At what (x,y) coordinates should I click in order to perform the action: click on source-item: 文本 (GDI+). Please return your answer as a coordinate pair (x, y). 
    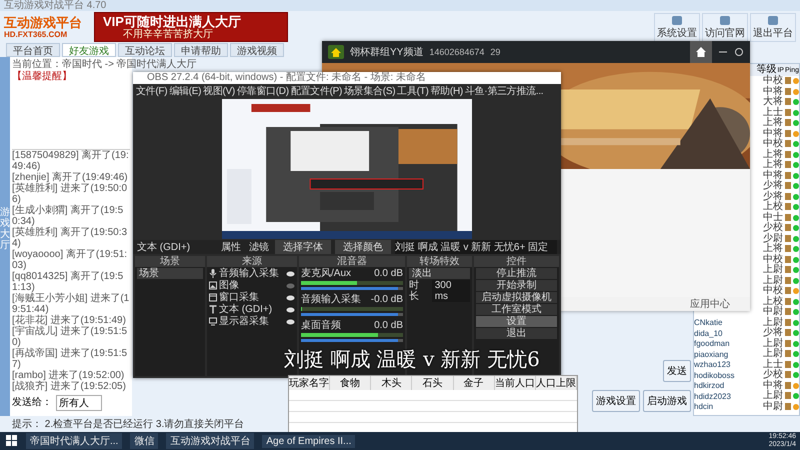
    Looking at the image, I should click on (251, 309).